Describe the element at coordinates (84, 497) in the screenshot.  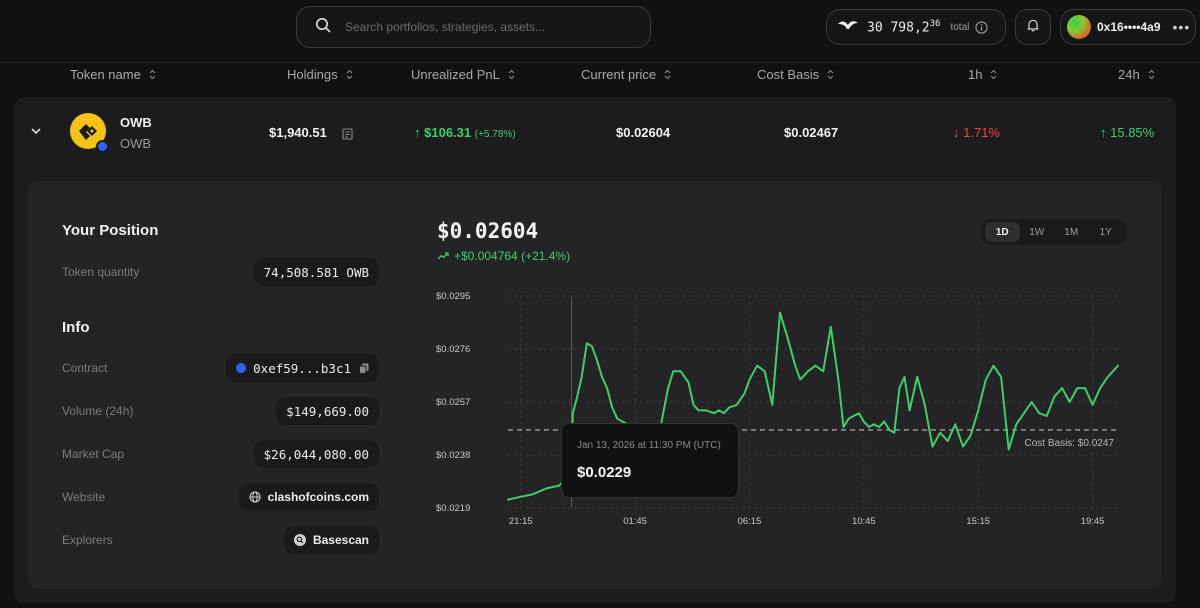
I see `website-label: Website` at that location.